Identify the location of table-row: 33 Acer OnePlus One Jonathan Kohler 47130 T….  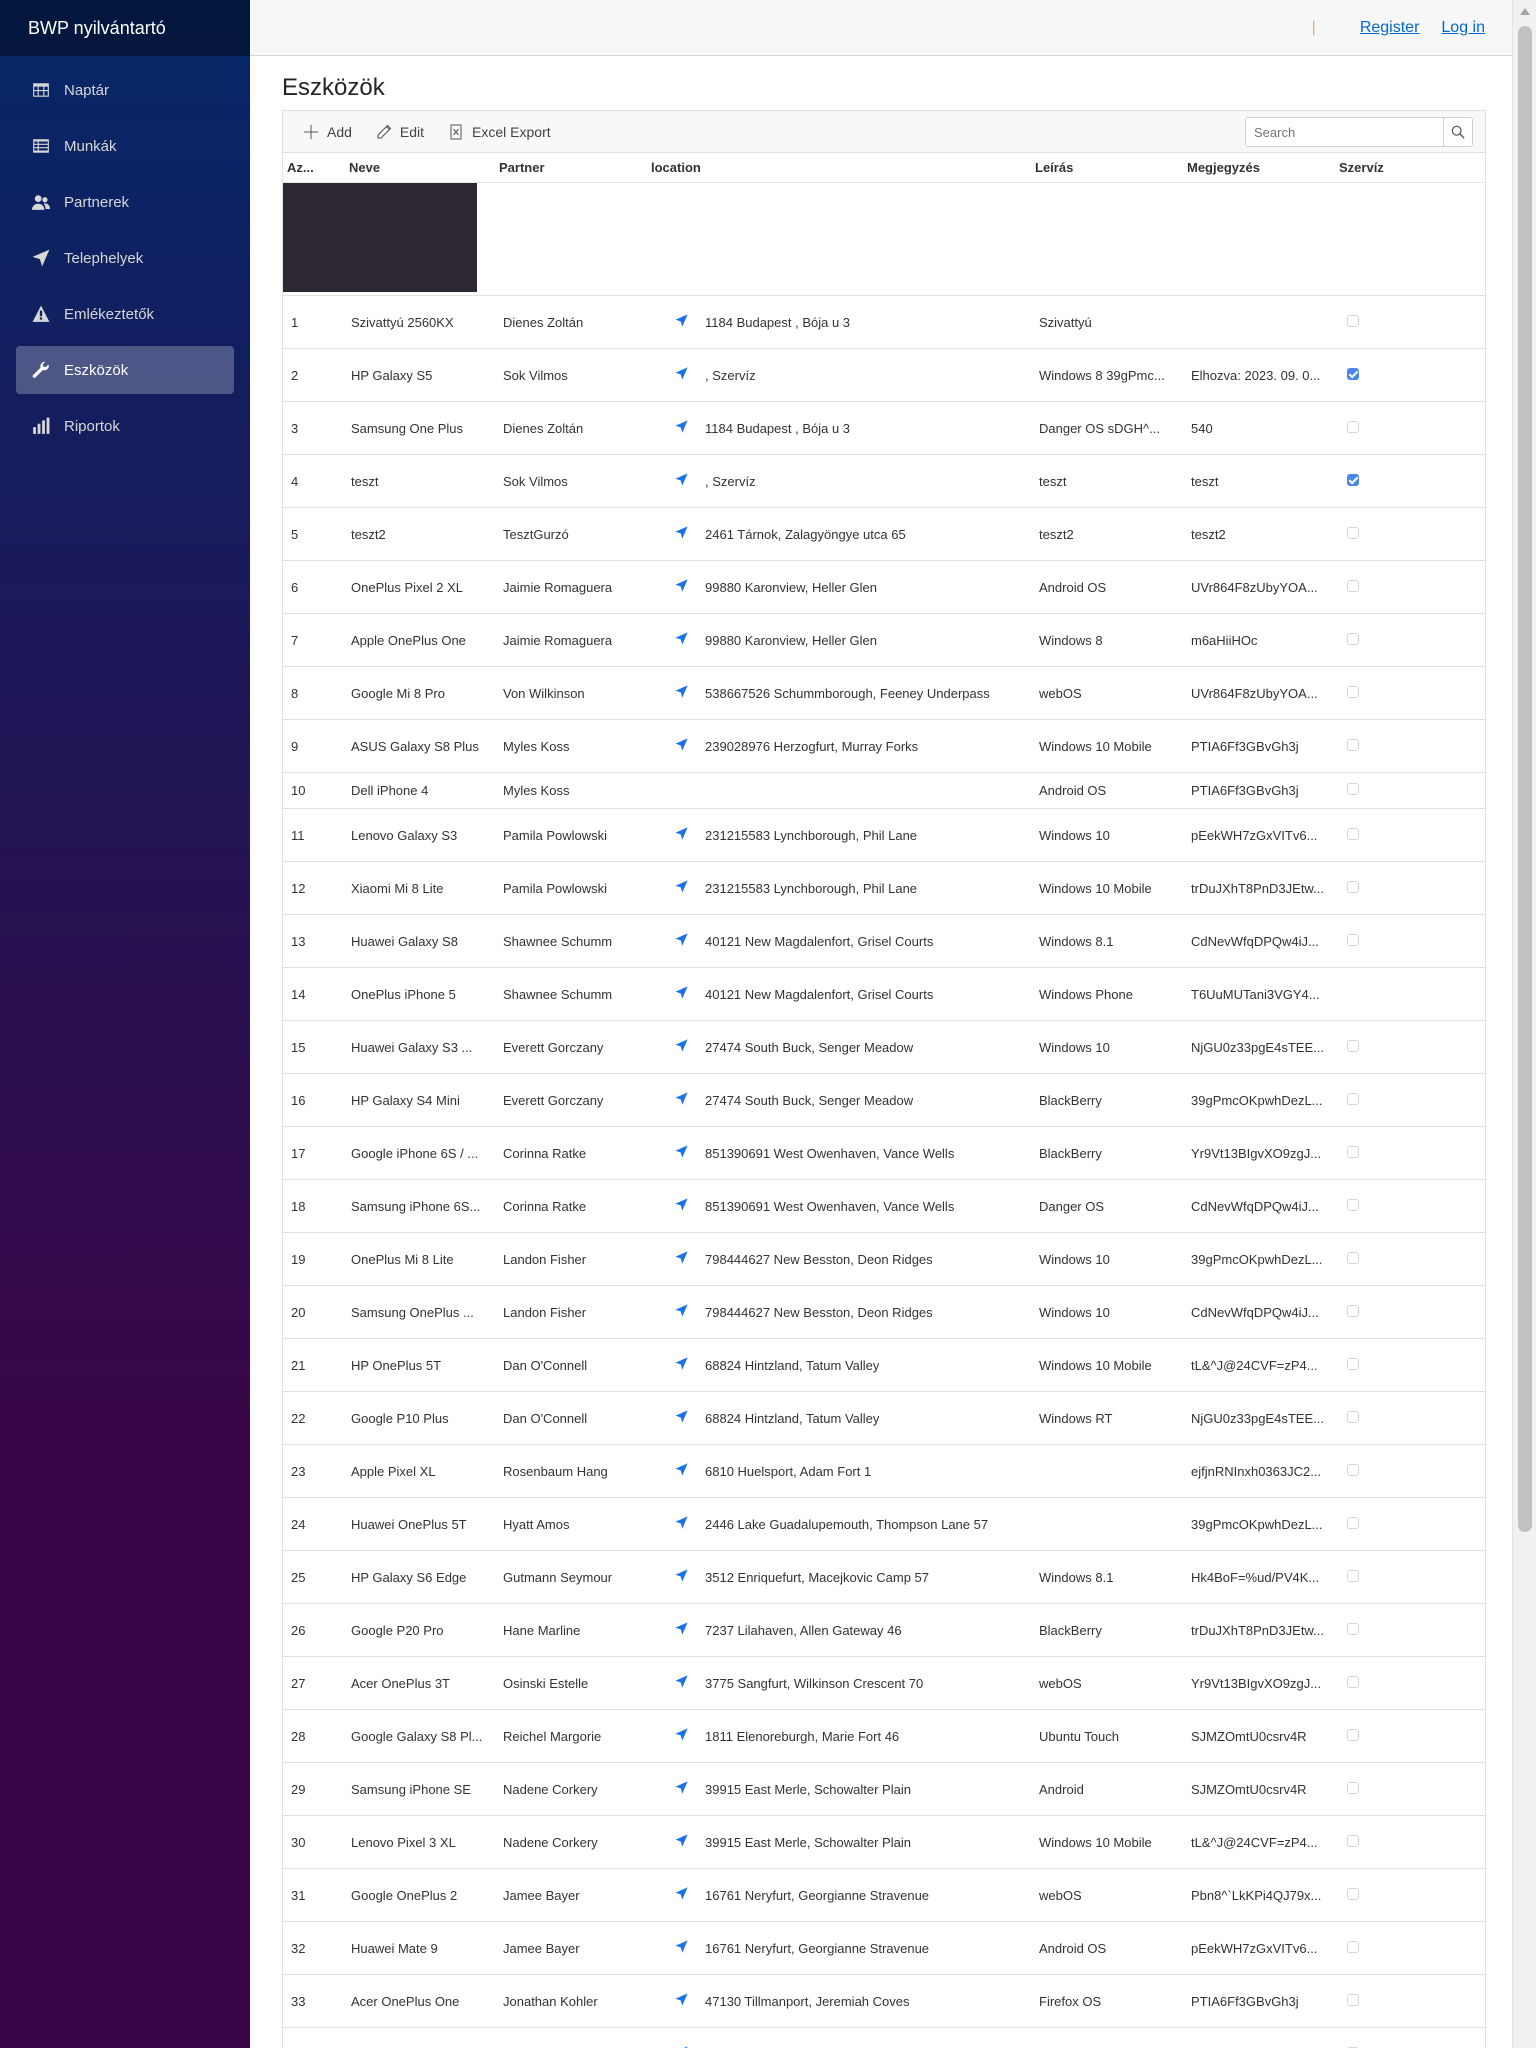
(884, 2001).